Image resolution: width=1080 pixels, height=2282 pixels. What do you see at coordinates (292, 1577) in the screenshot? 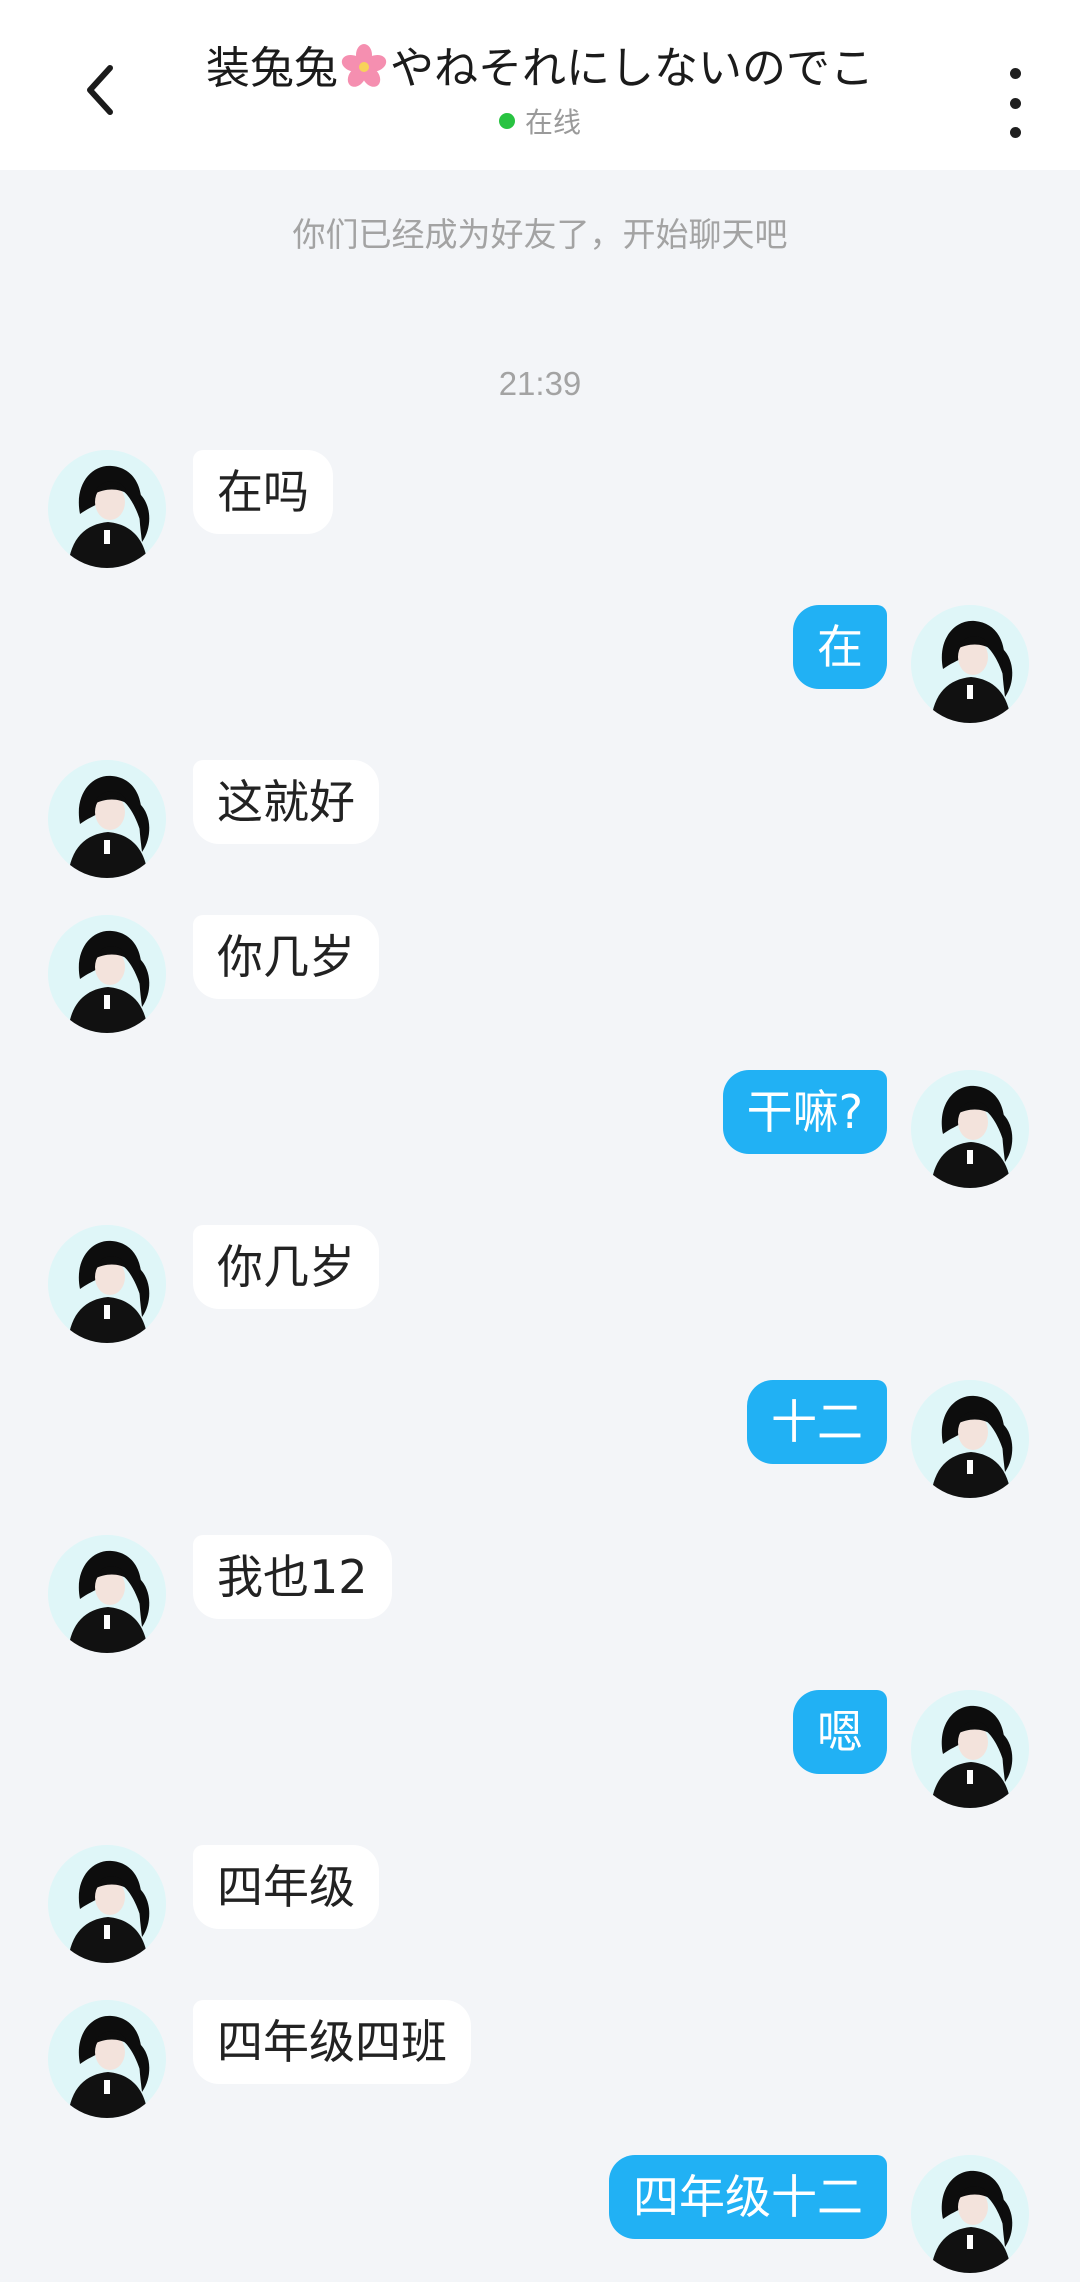
I see `message-bubble-incoming: 我也12` at bounding box center [292, 1577].